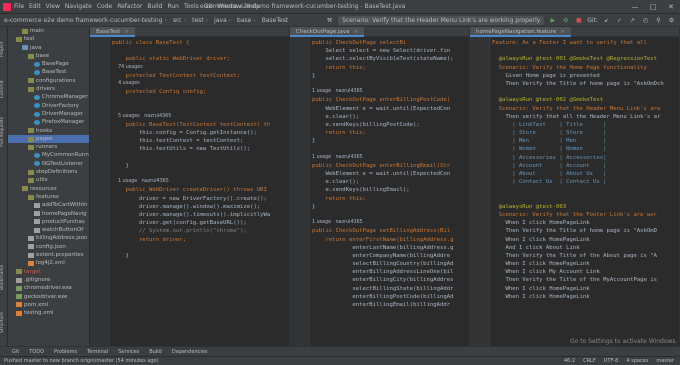 Image resolution: width=680 pixels, height=365 pixels. What do you see at coordinates (653, 7) in the screenshot?
I see `maximize-icon: □` at bounding box center [653, 7].